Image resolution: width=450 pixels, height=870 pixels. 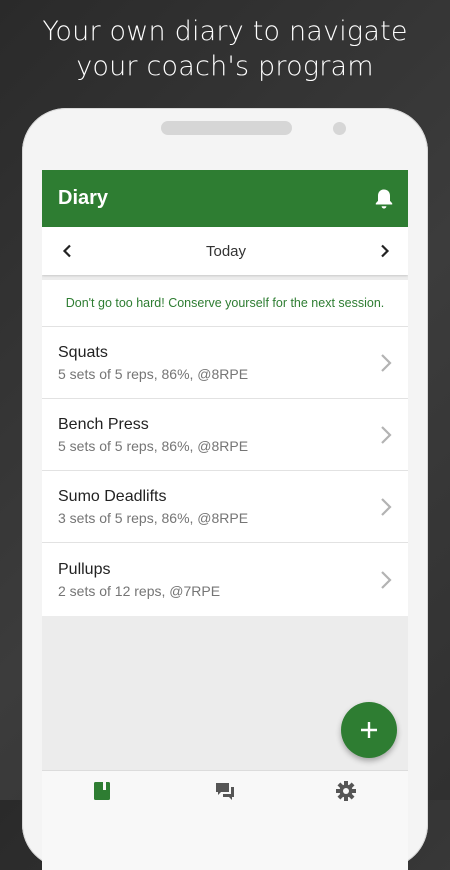 I want to click on book-icon, so click(x=102, y=791).